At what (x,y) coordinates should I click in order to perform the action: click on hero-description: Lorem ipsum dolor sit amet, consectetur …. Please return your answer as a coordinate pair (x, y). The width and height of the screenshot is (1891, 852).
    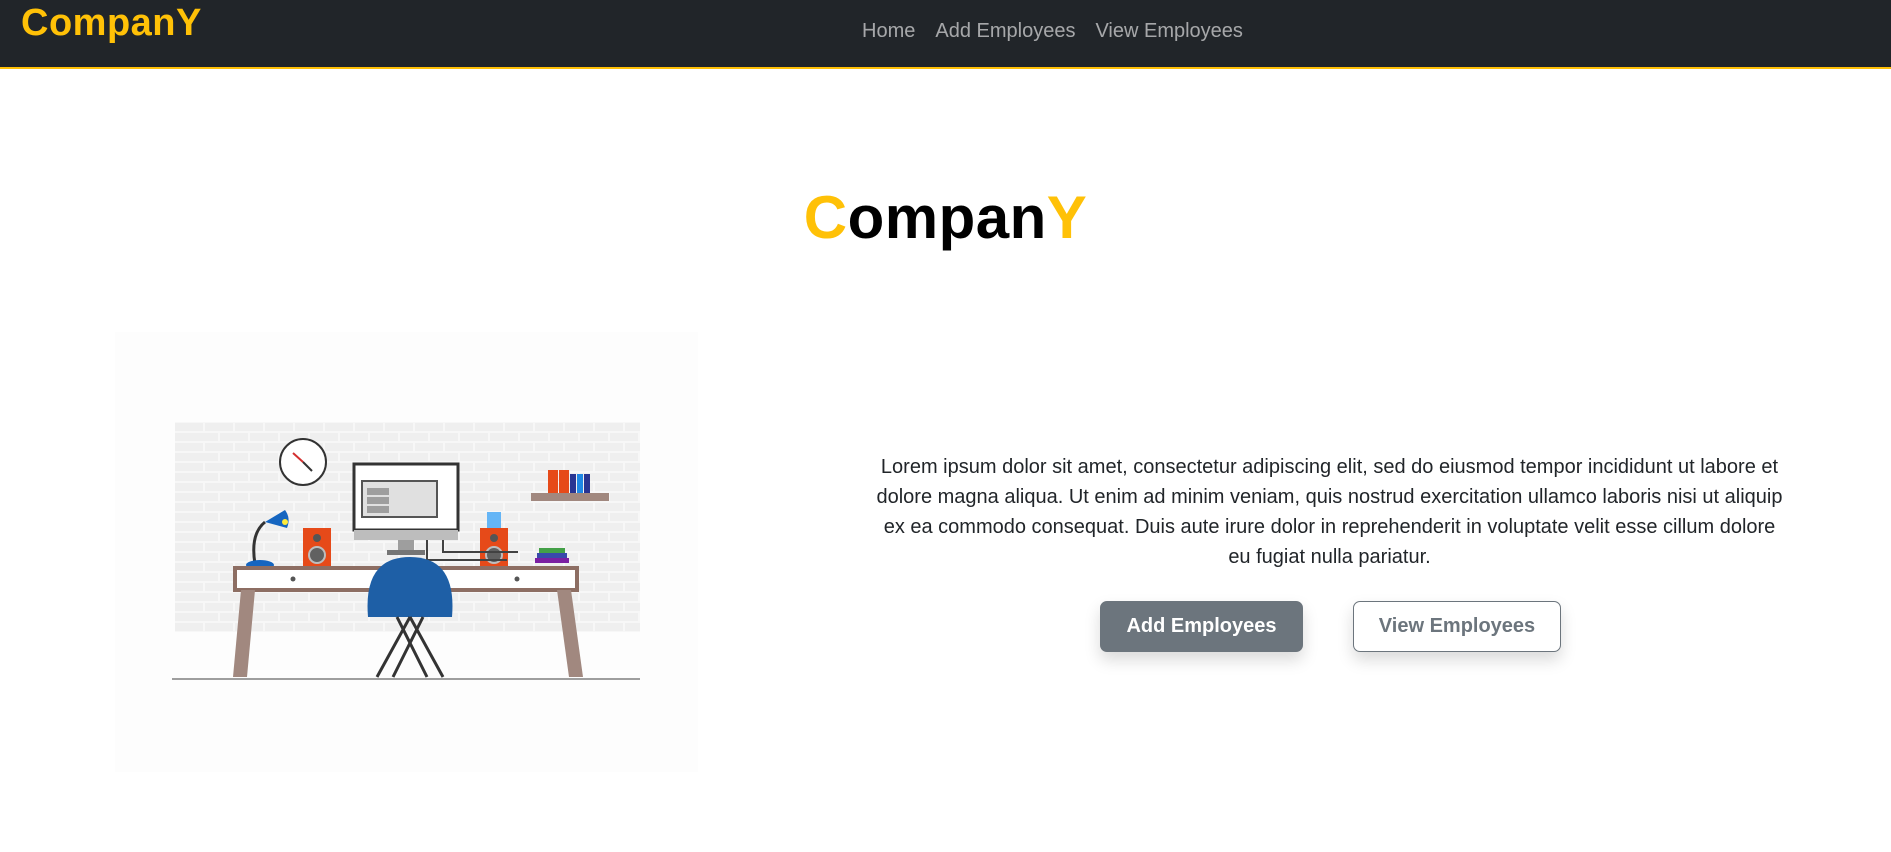
    Looking at the image, I should click on (1329, 512).